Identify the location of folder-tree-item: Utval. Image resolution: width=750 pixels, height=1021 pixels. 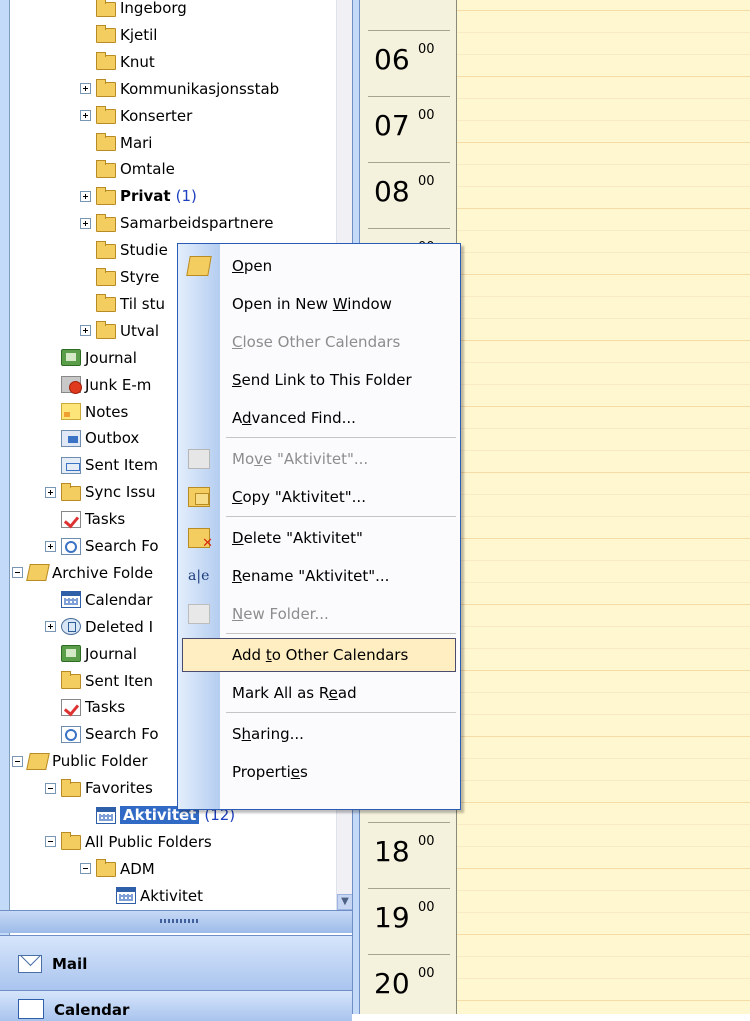
(119, 331).